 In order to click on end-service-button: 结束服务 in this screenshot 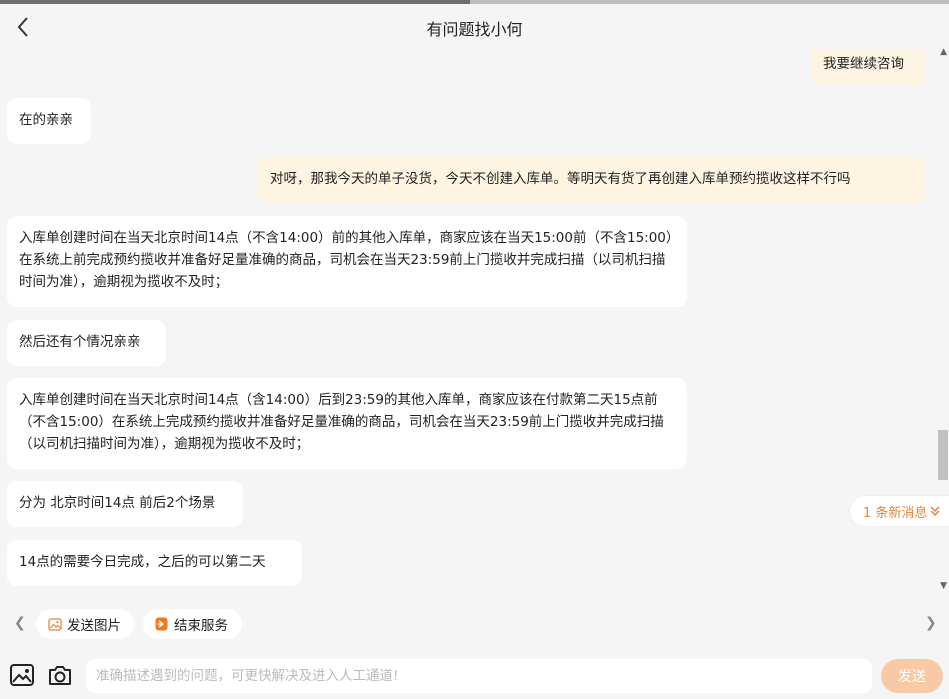, I will do `click(192, 624)`.